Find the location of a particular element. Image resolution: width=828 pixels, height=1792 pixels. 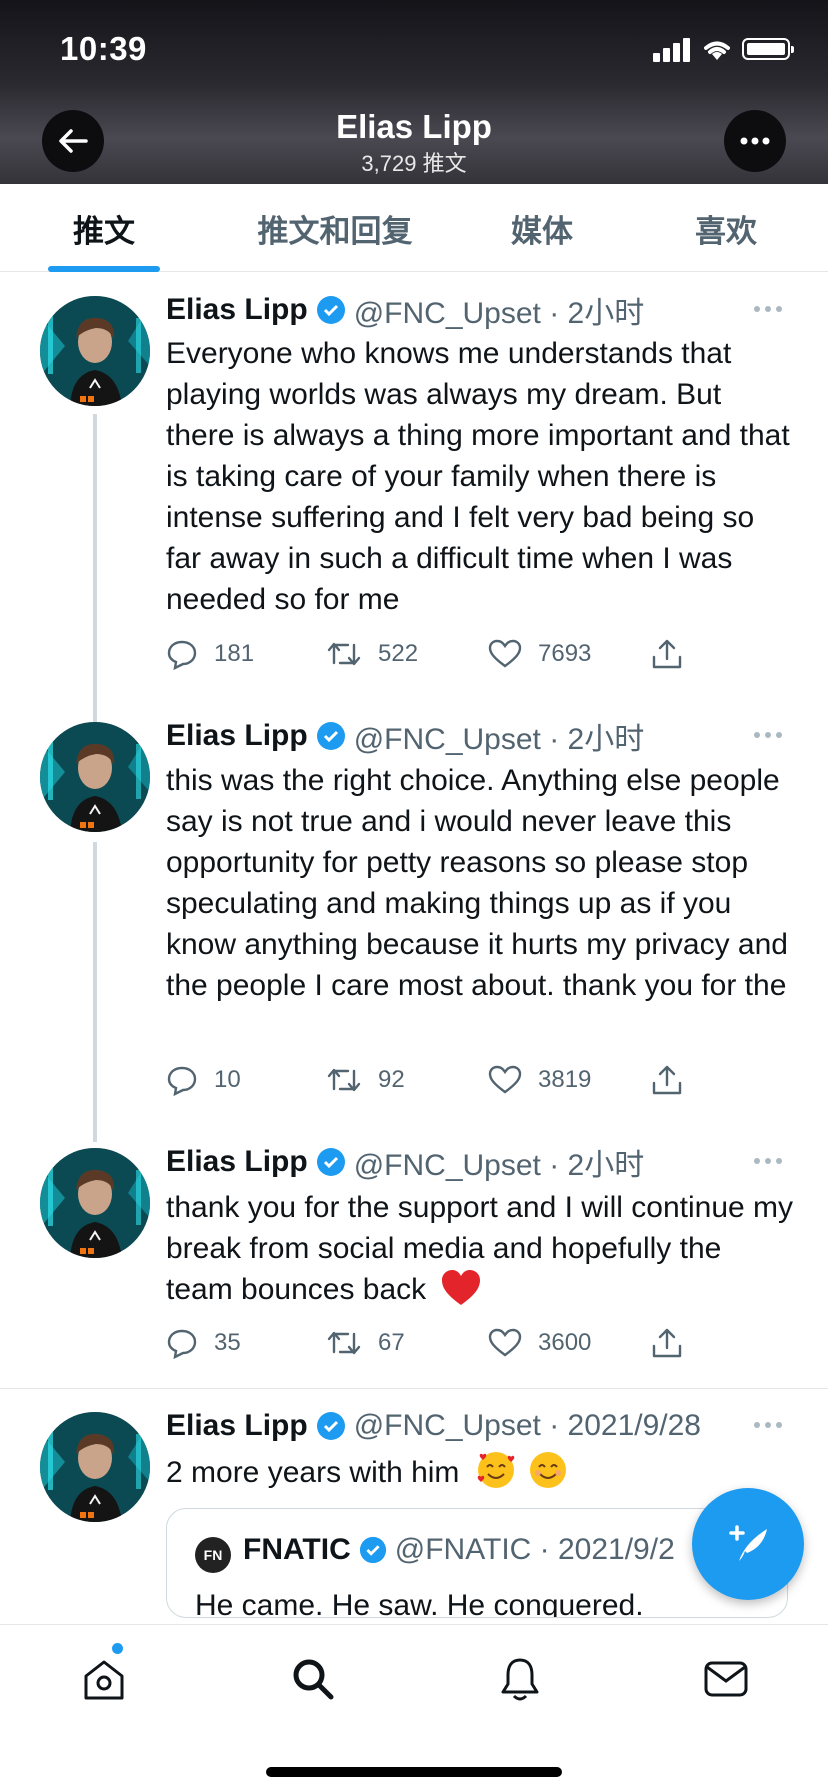

more-options-button is located at coordinates (755, 141).